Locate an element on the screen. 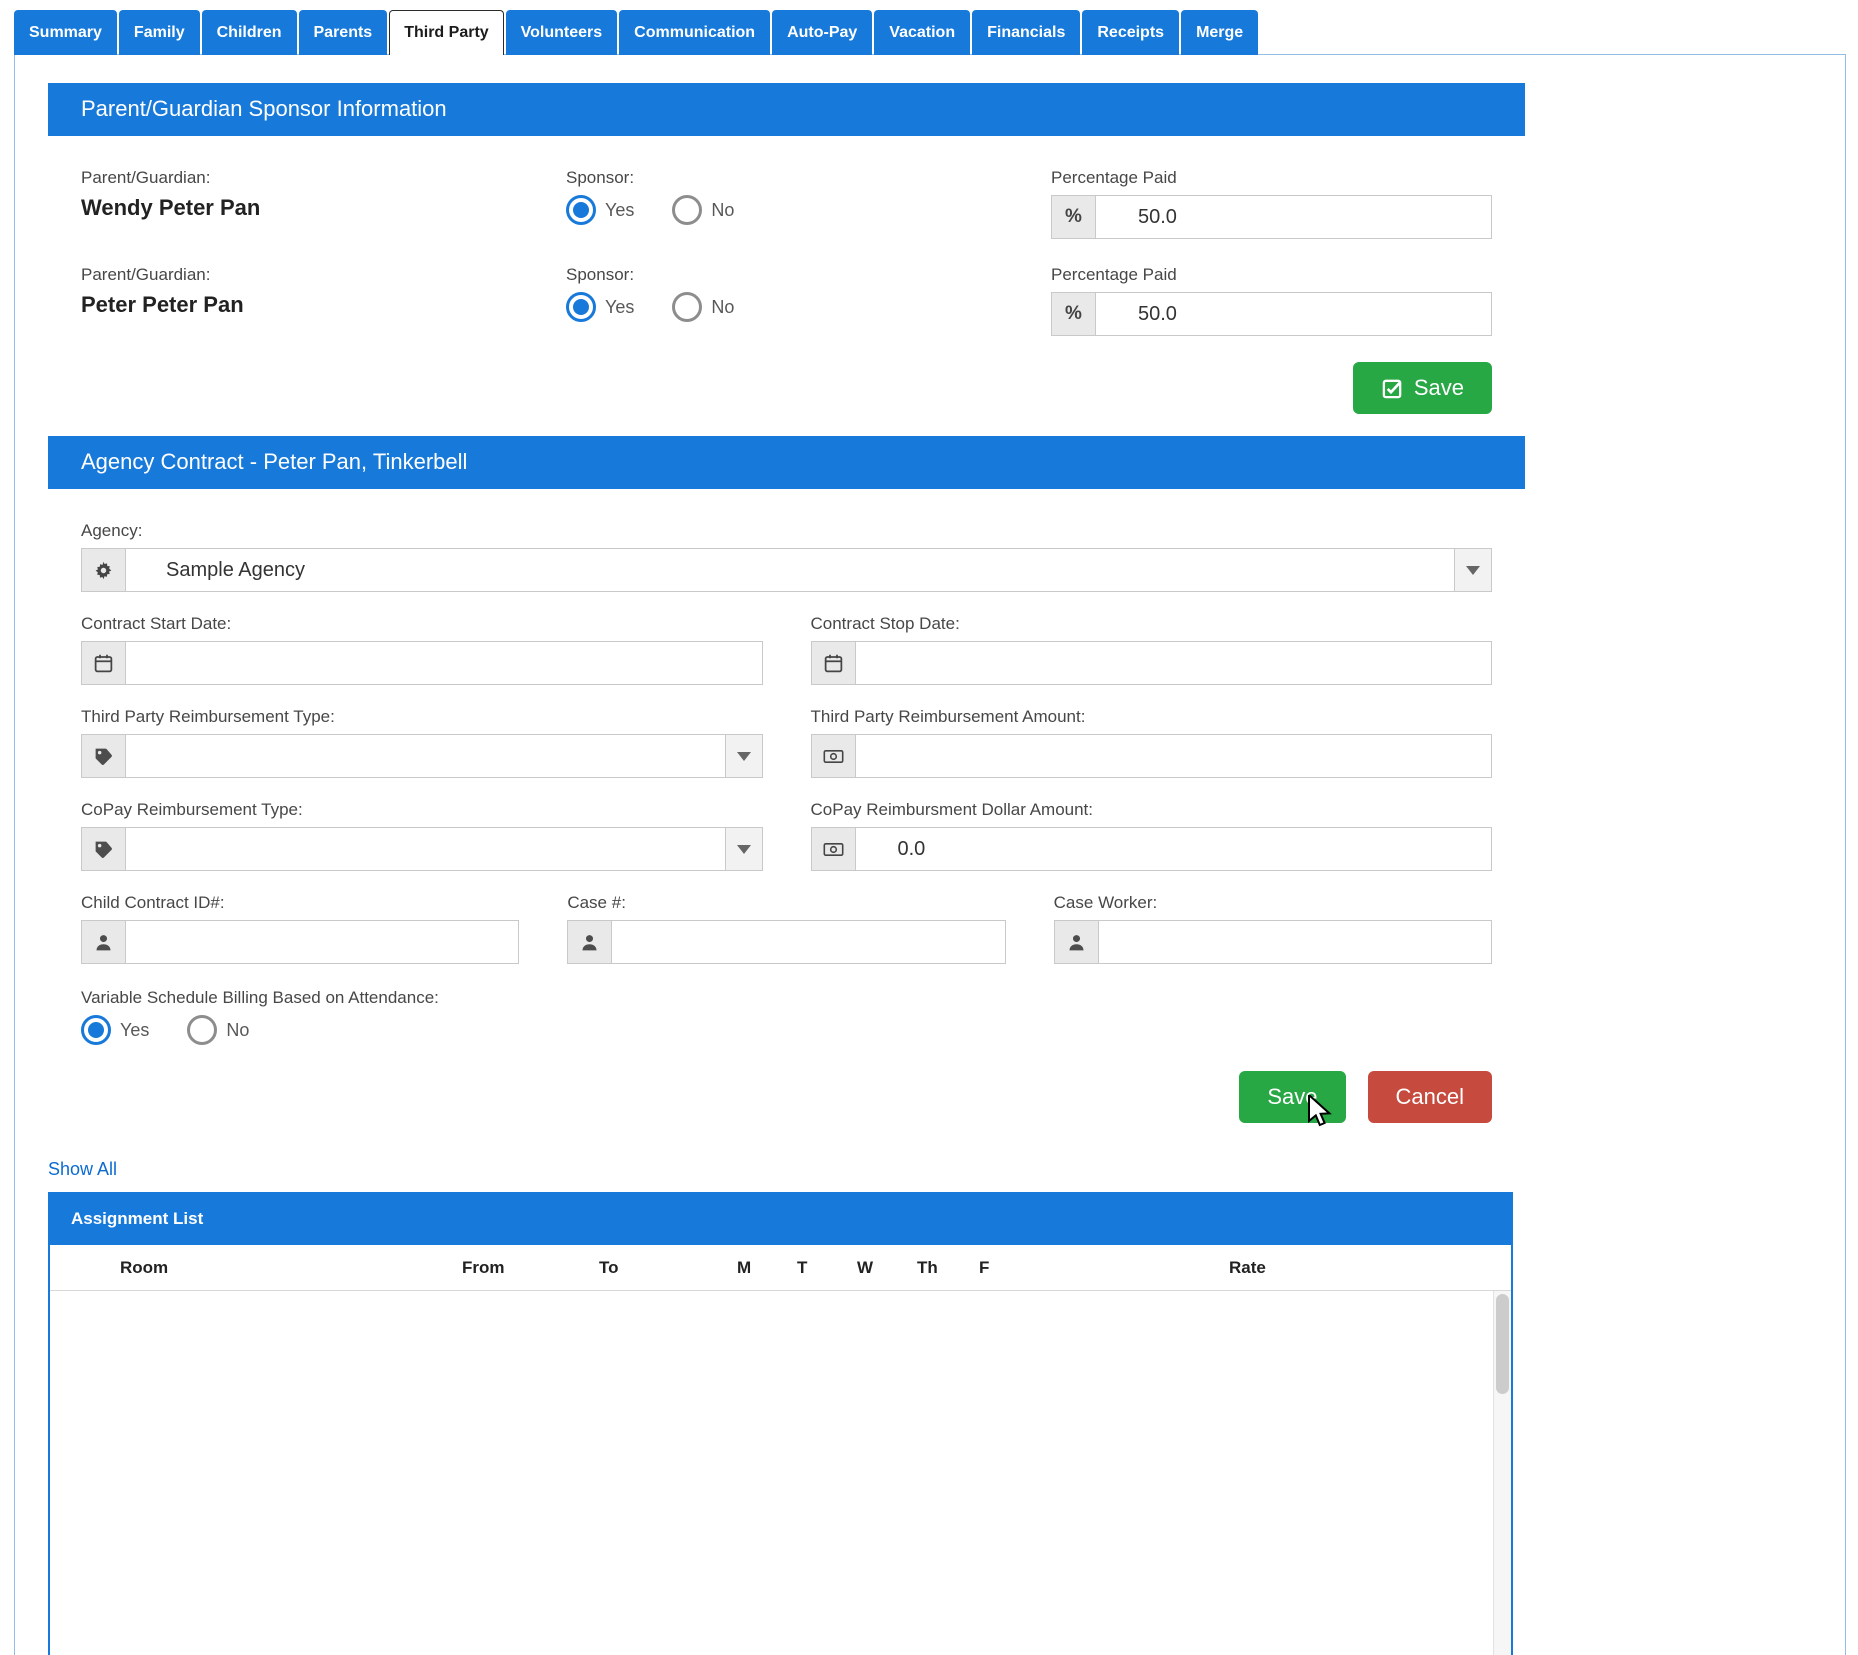 This screenshot has height=1655, width=1858. tab-receipts: Receipts is located at coordinates (1131, 32).